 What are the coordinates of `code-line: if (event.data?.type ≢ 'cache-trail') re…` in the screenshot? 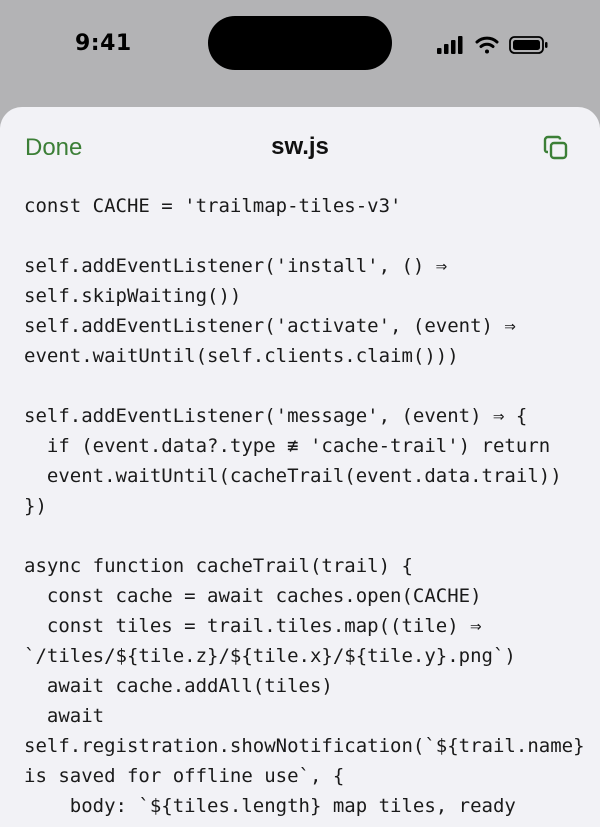 It's located at (287, 446).